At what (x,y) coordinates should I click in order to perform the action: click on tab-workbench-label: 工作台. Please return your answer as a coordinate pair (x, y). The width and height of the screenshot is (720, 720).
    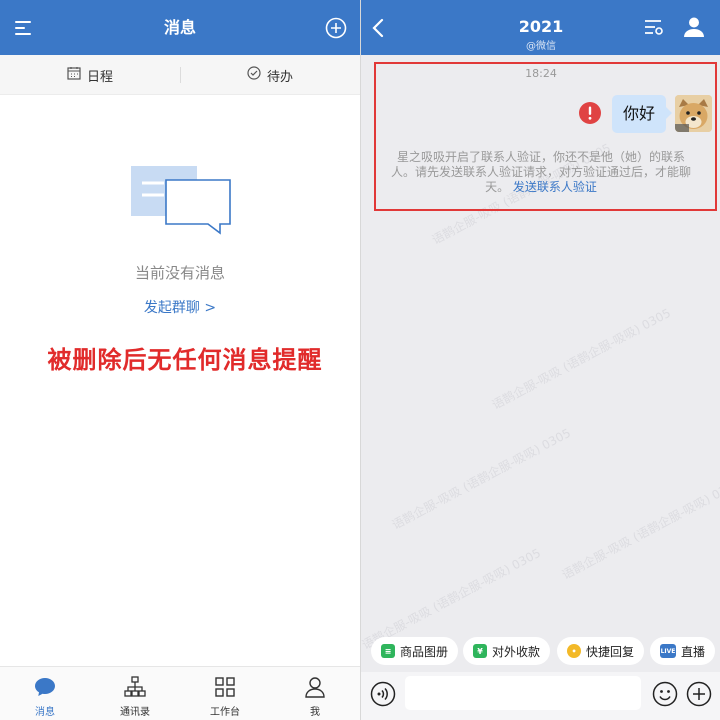
    Looking at the image, I should click on (225, 712).